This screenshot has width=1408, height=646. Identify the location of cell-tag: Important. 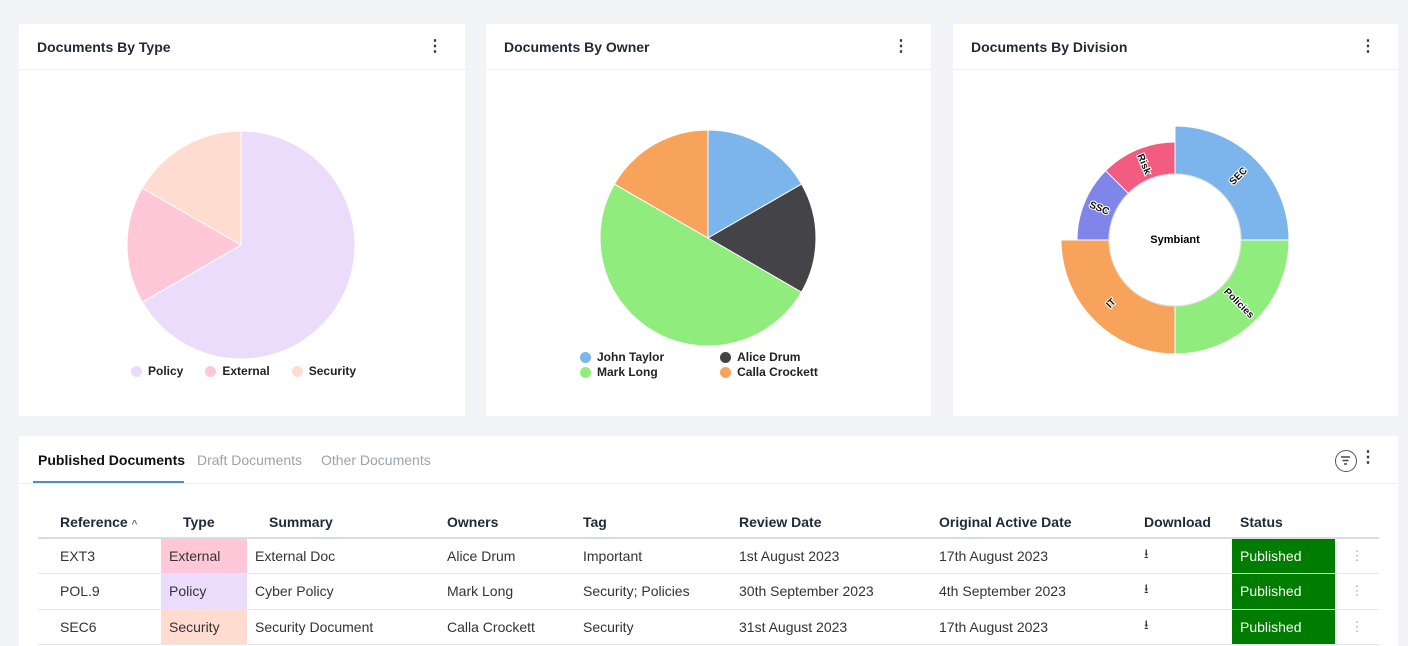
(639, 556).